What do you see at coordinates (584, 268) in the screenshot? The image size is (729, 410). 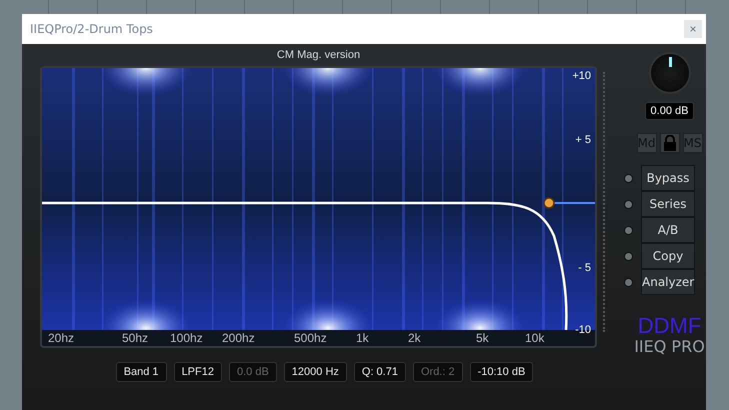 I see `db-label: - 5` at bounding box center [584, 268].